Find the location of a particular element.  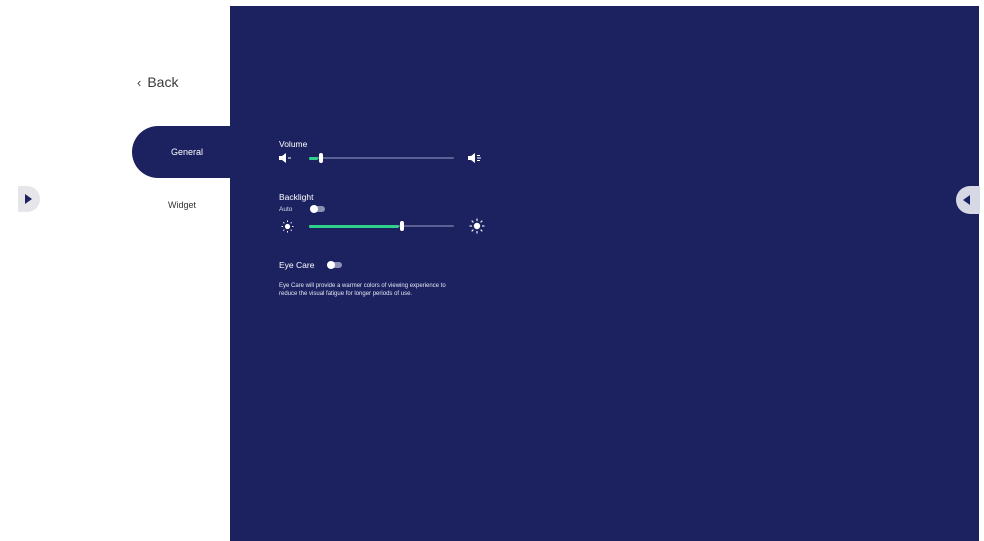

backlight-label: Backlight is located at coordinates (296, 197).